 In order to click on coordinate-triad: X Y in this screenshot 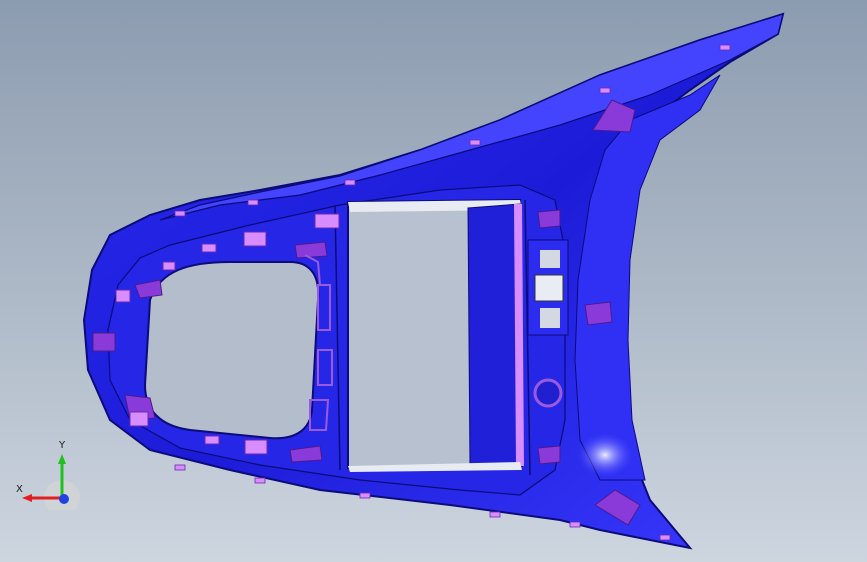, I will do `click(47, 478)`.